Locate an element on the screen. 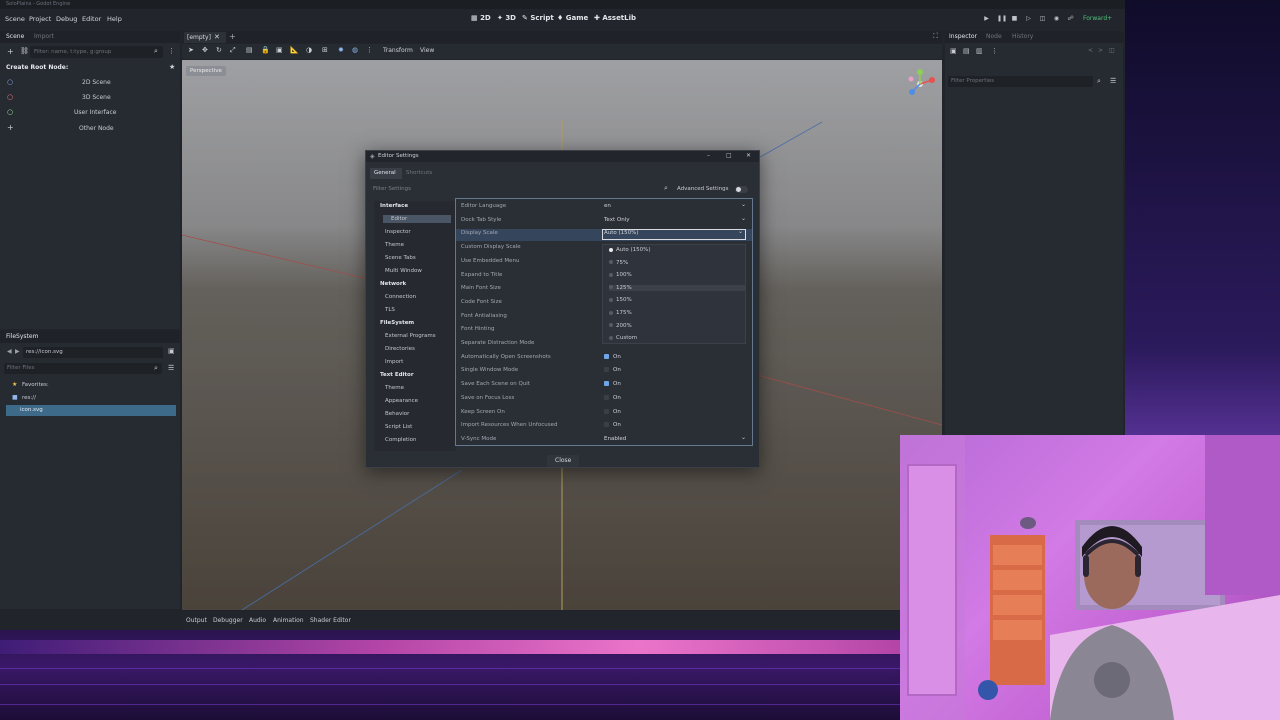  close-button: Close is located at coordinates (563, 461).